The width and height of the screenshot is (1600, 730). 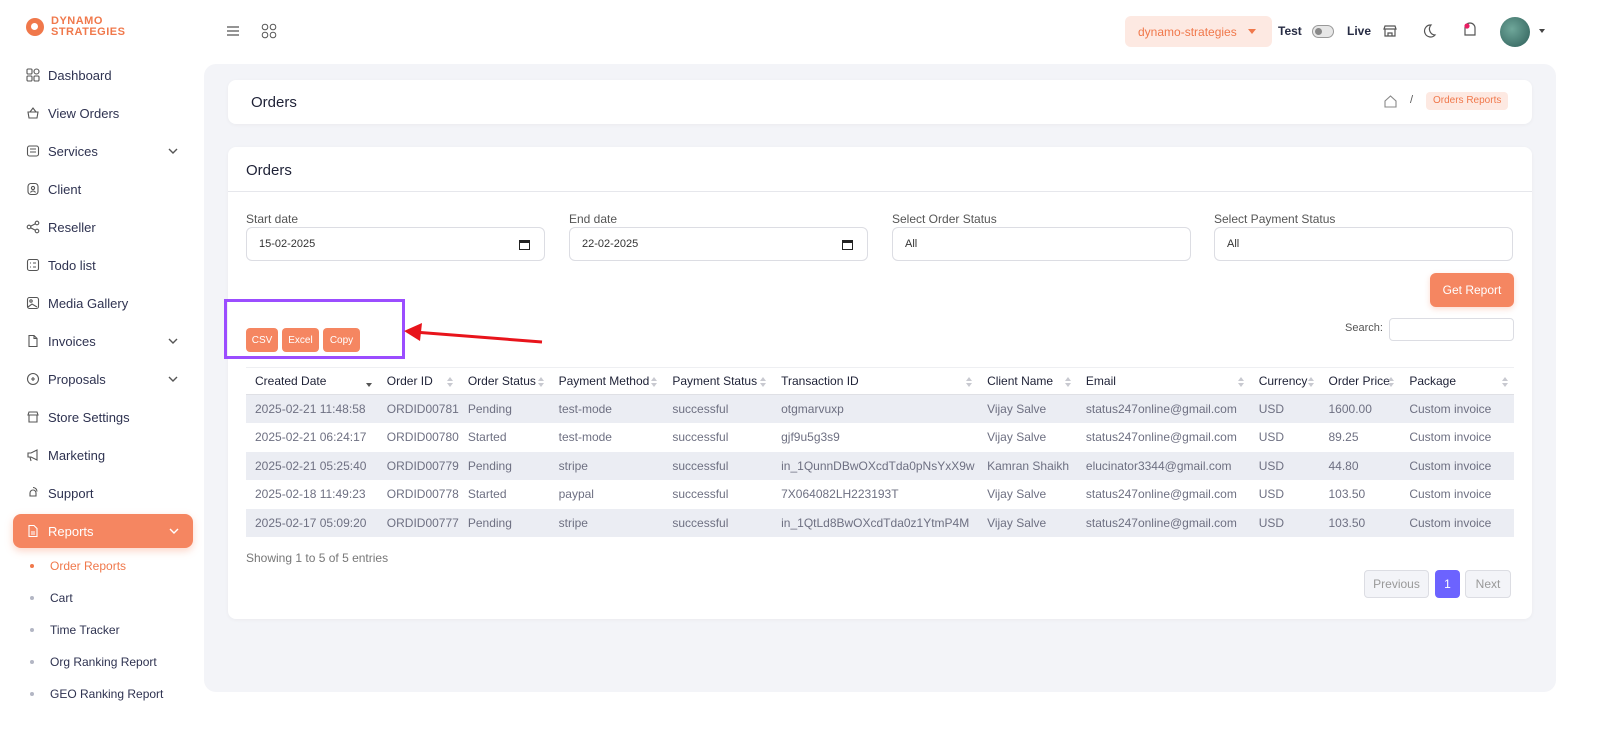 What do you see at coordinates (1457, 408) in the screenshot?
I see `table-cell: Custom invoice` at bounding box center [1457, 408].